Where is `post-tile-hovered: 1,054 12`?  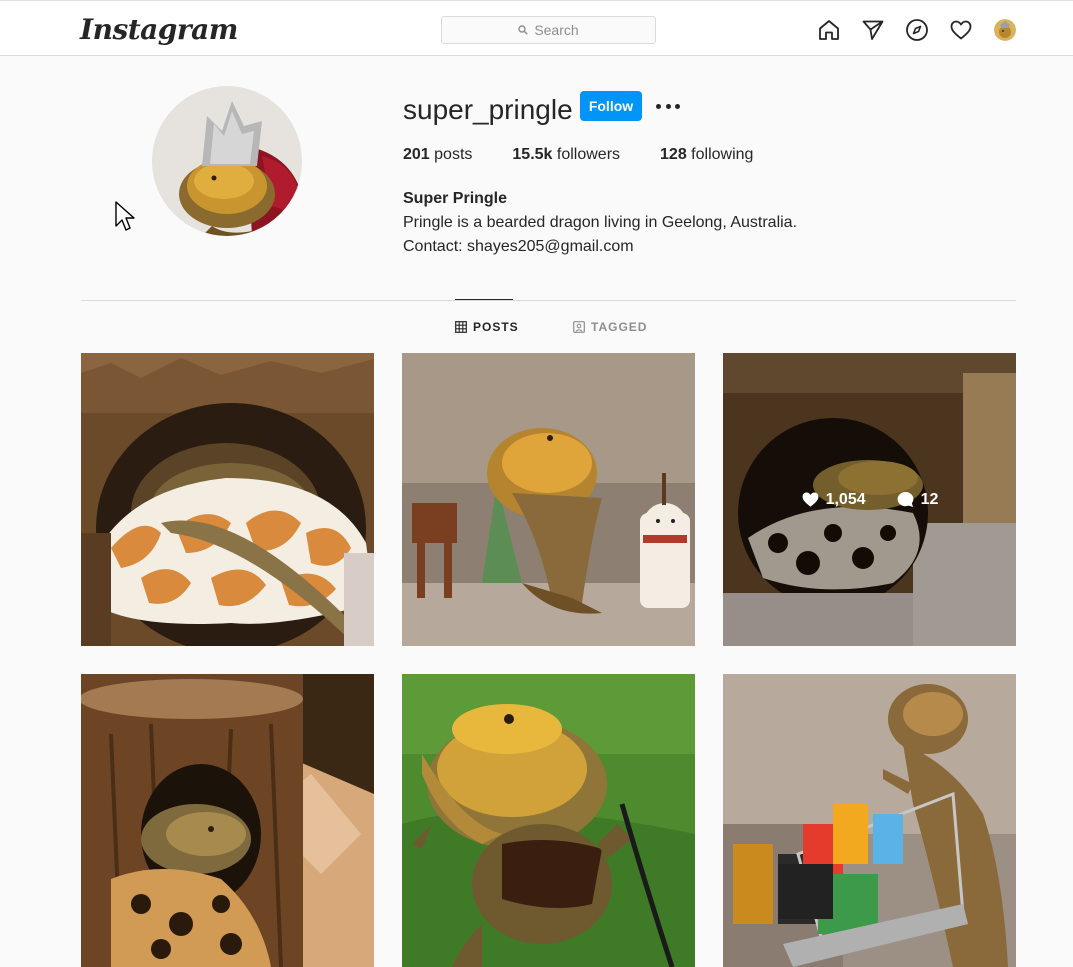 post-tile-hovered: 1,054 12 is located at coordinates (869, 499).